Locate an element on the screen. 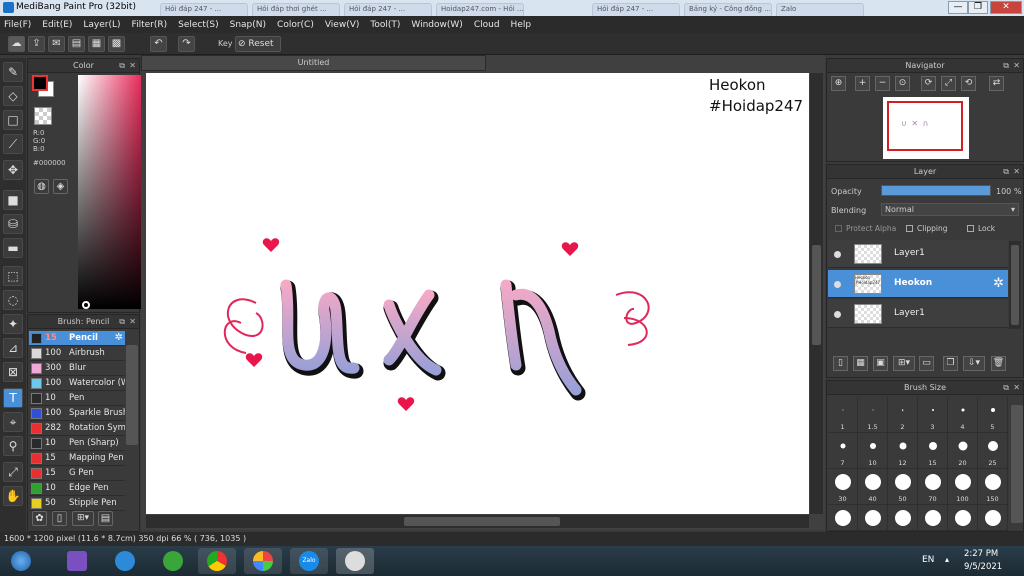  fill-square-icon: ■ is located at coordinates (13, 200).